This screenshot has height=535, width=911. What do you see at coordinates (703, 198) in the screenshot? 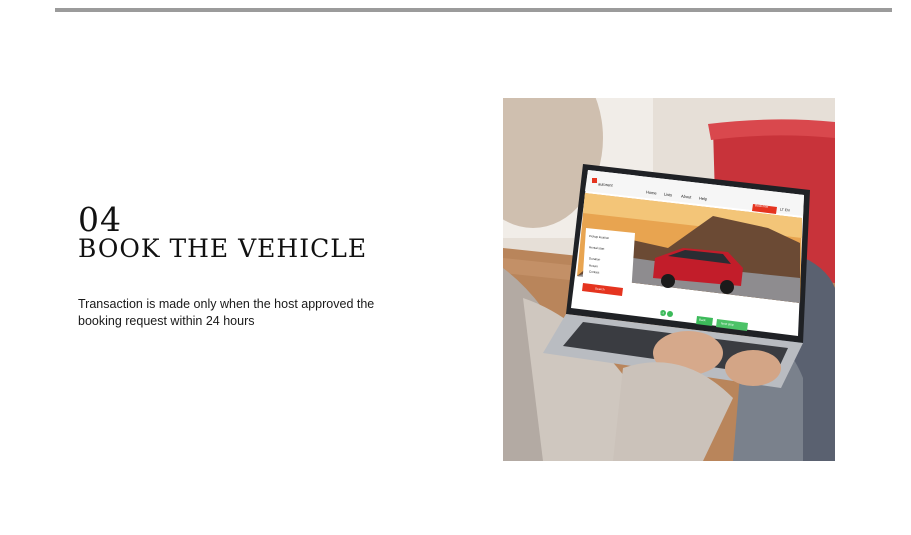
I see `screen-nav-help: Help` at bounding box center [703, 198].